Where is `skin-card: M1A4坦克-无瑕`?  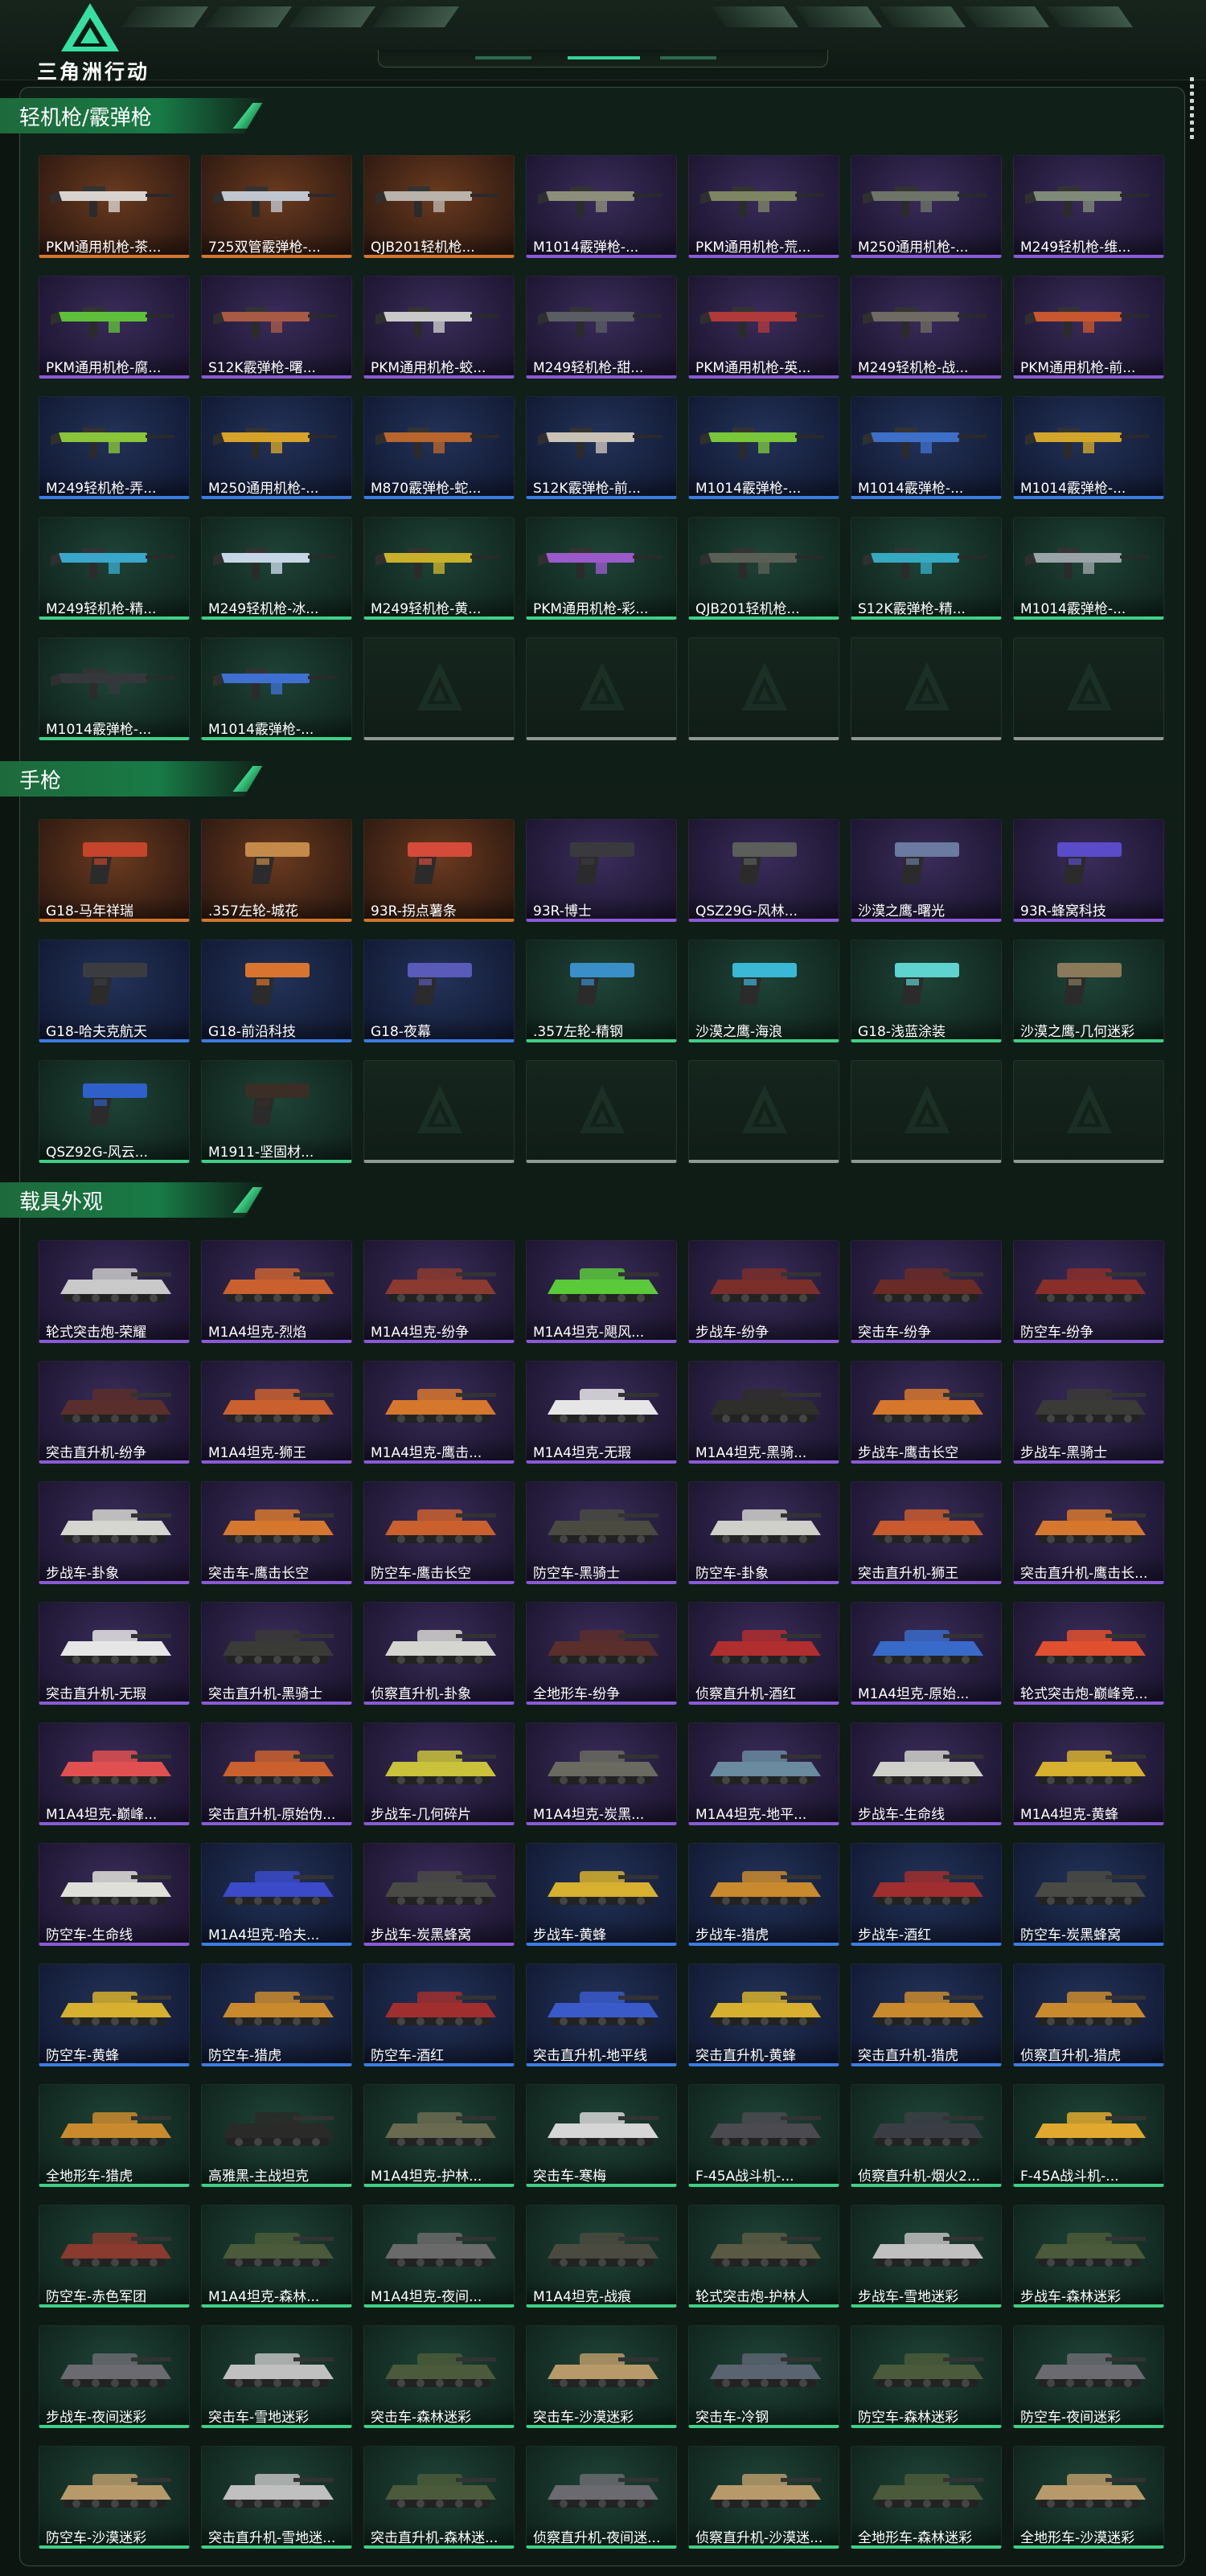
skin-card: M1A4坦克-无瑕 is located at coordinates (601, 1412).